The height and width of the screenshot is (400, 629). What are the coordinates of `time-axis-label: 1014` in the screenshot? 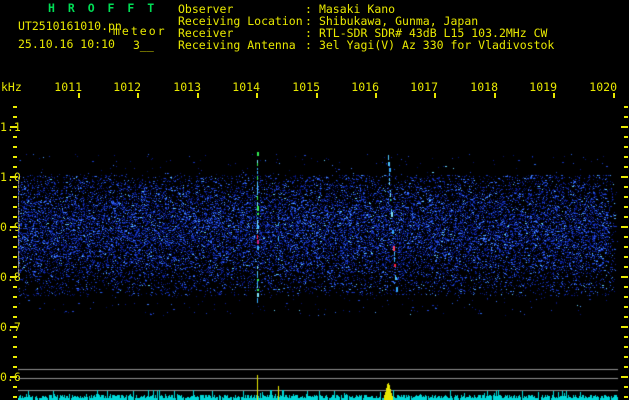 It's located at (246, 87).